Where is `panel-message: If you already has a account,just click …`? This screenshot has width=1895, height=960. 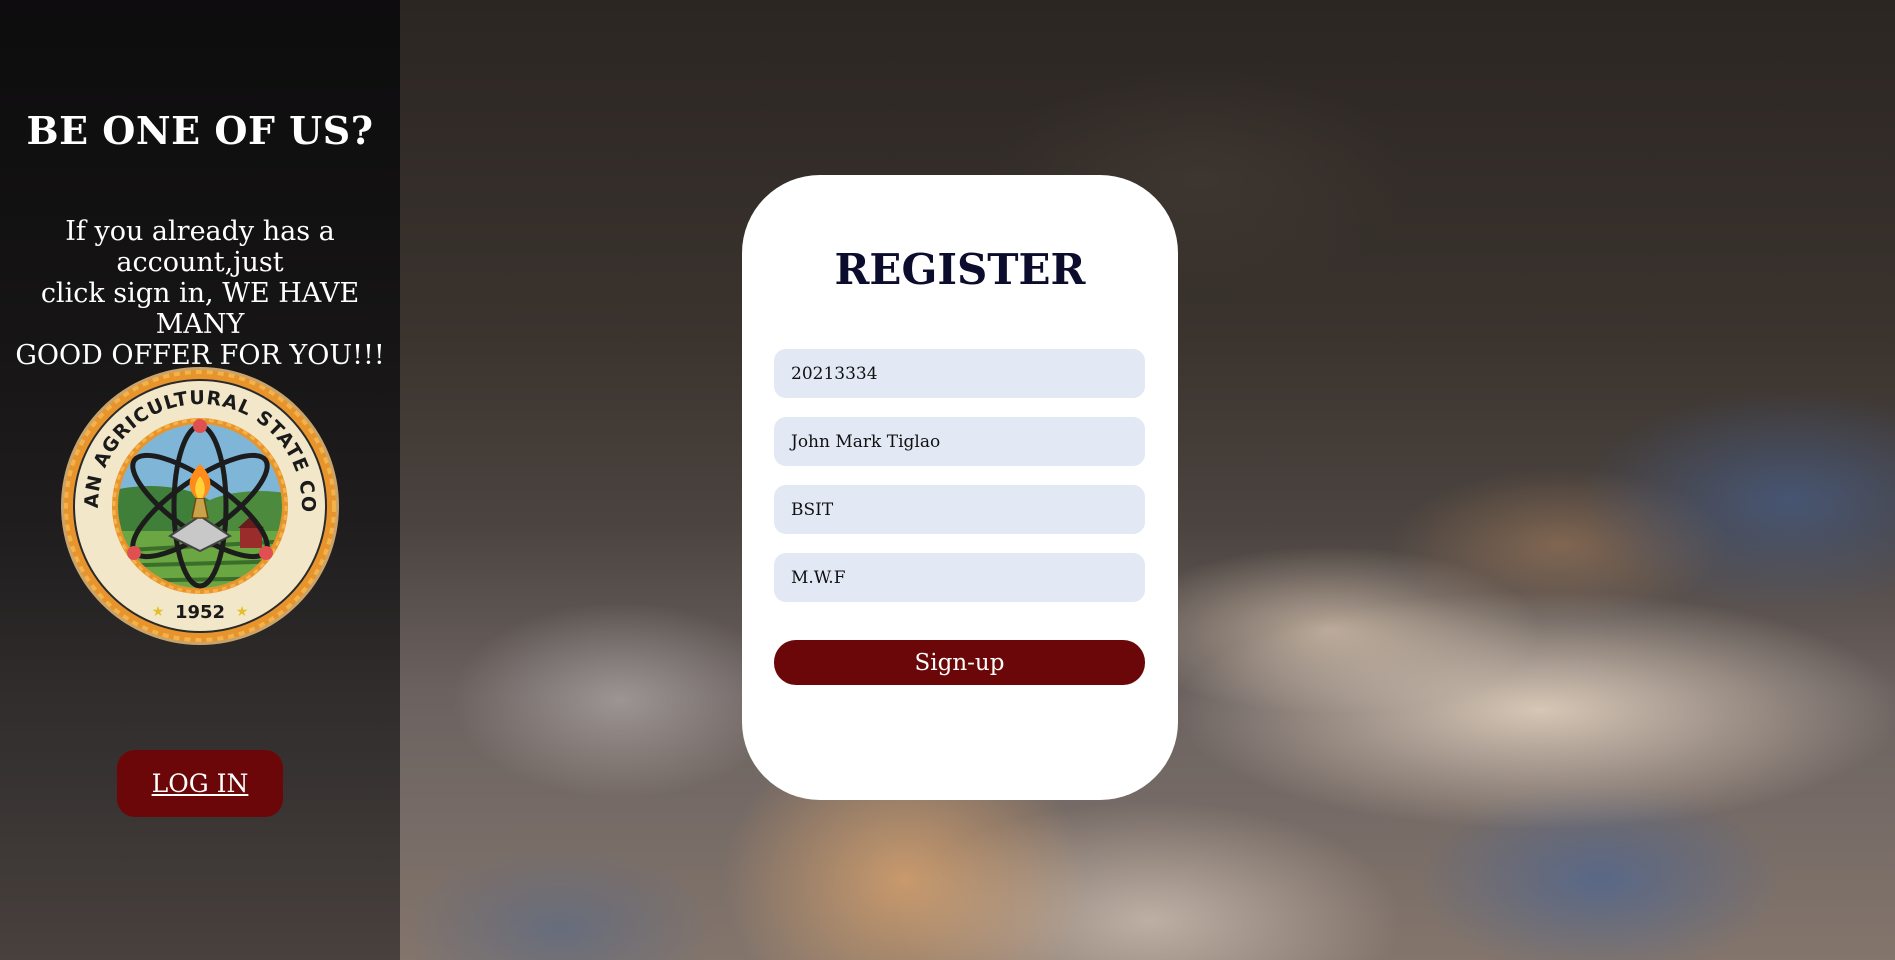 panel-message: If you already has a account,just click … is located at coordinates (200, 293).